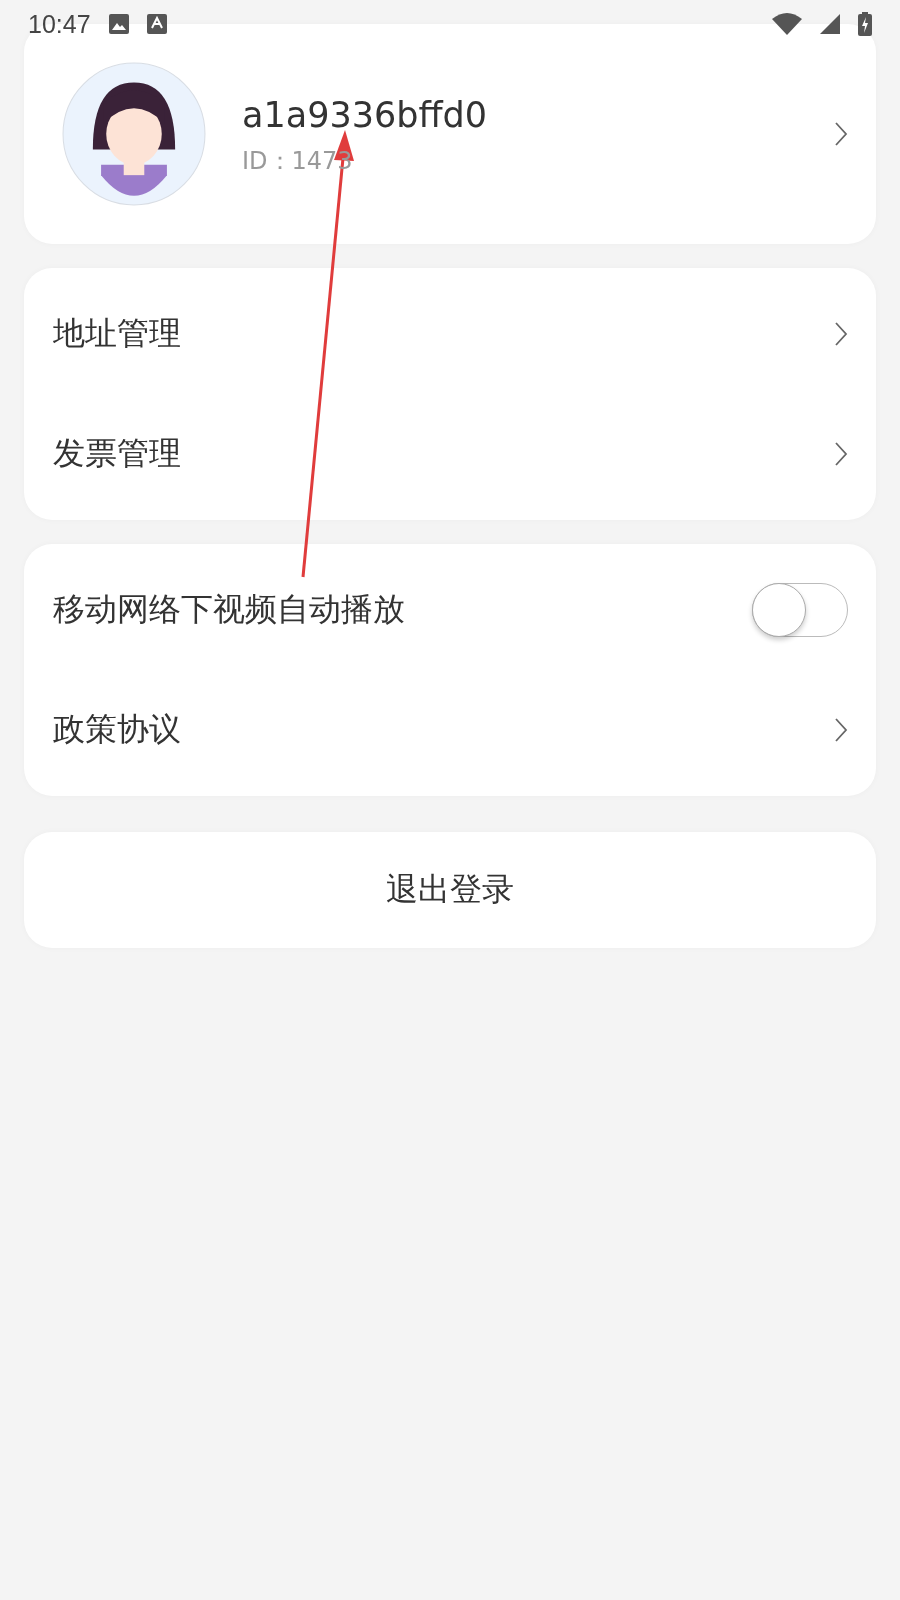 The width and height of the screenshot is (900, 1600). I want to click on avatar-icon, so click(134, 134).